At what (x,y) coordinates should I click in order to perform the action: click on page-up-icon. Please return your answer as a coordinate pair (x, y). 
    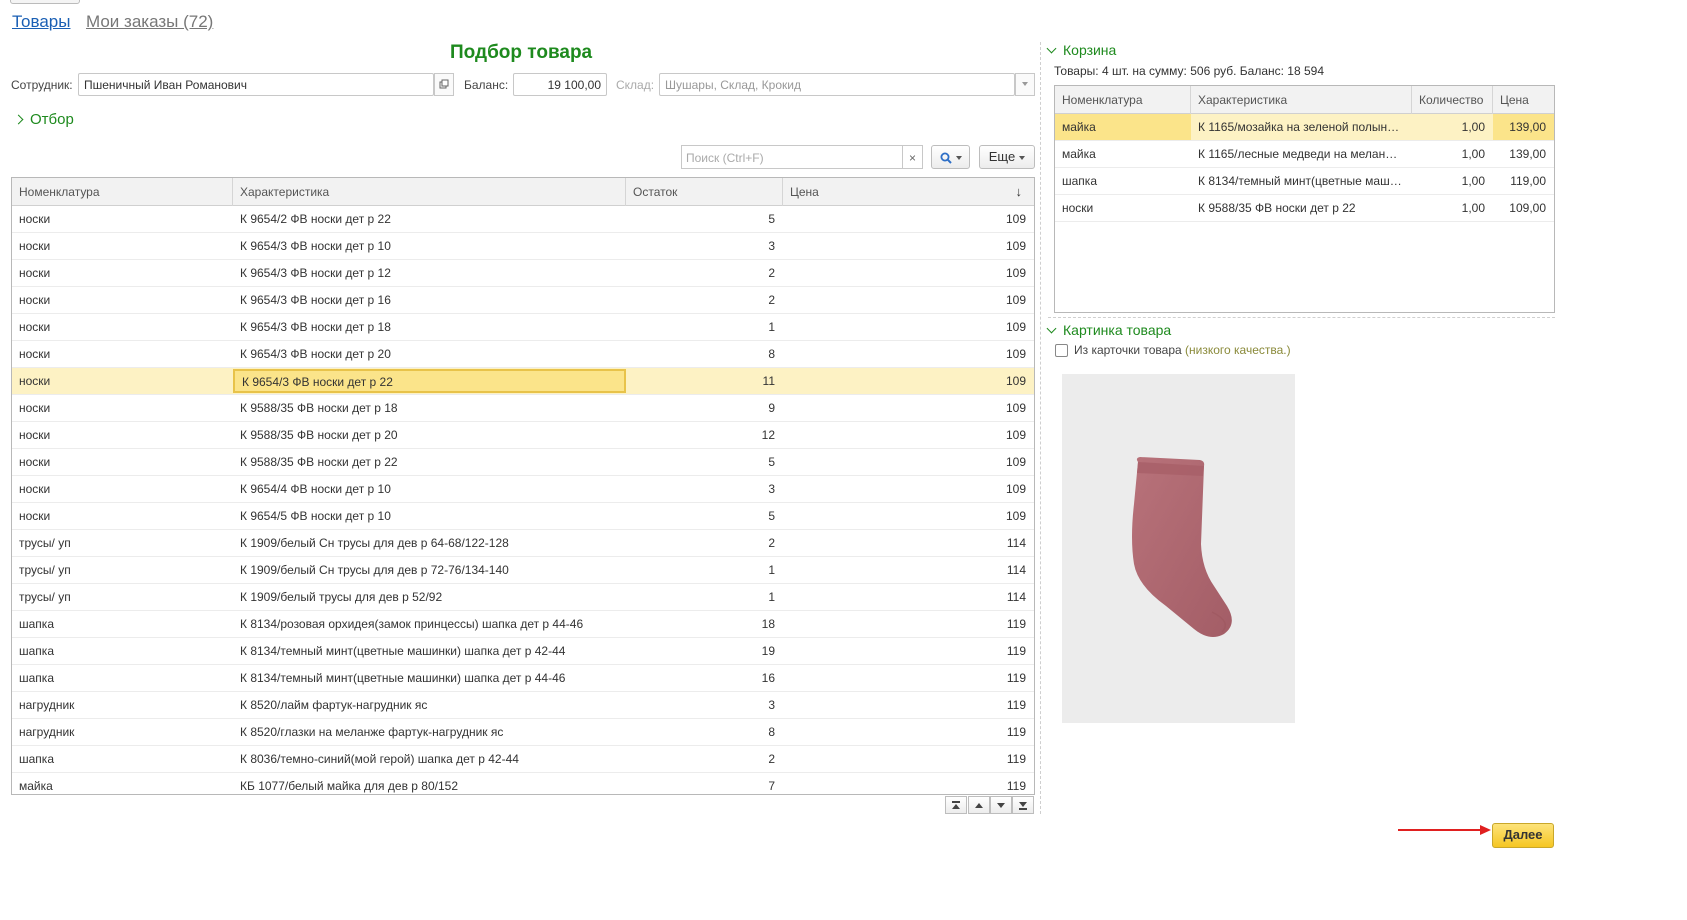
    Looking at the image, I should click on (979, 805).